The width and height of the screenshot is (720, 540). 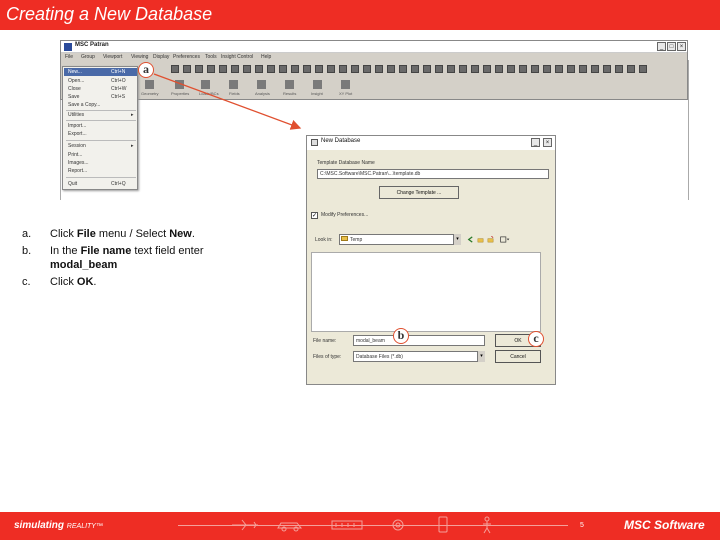 I want to click on footer-tagline: simulating REALITY™, so click(x=58, y=525).